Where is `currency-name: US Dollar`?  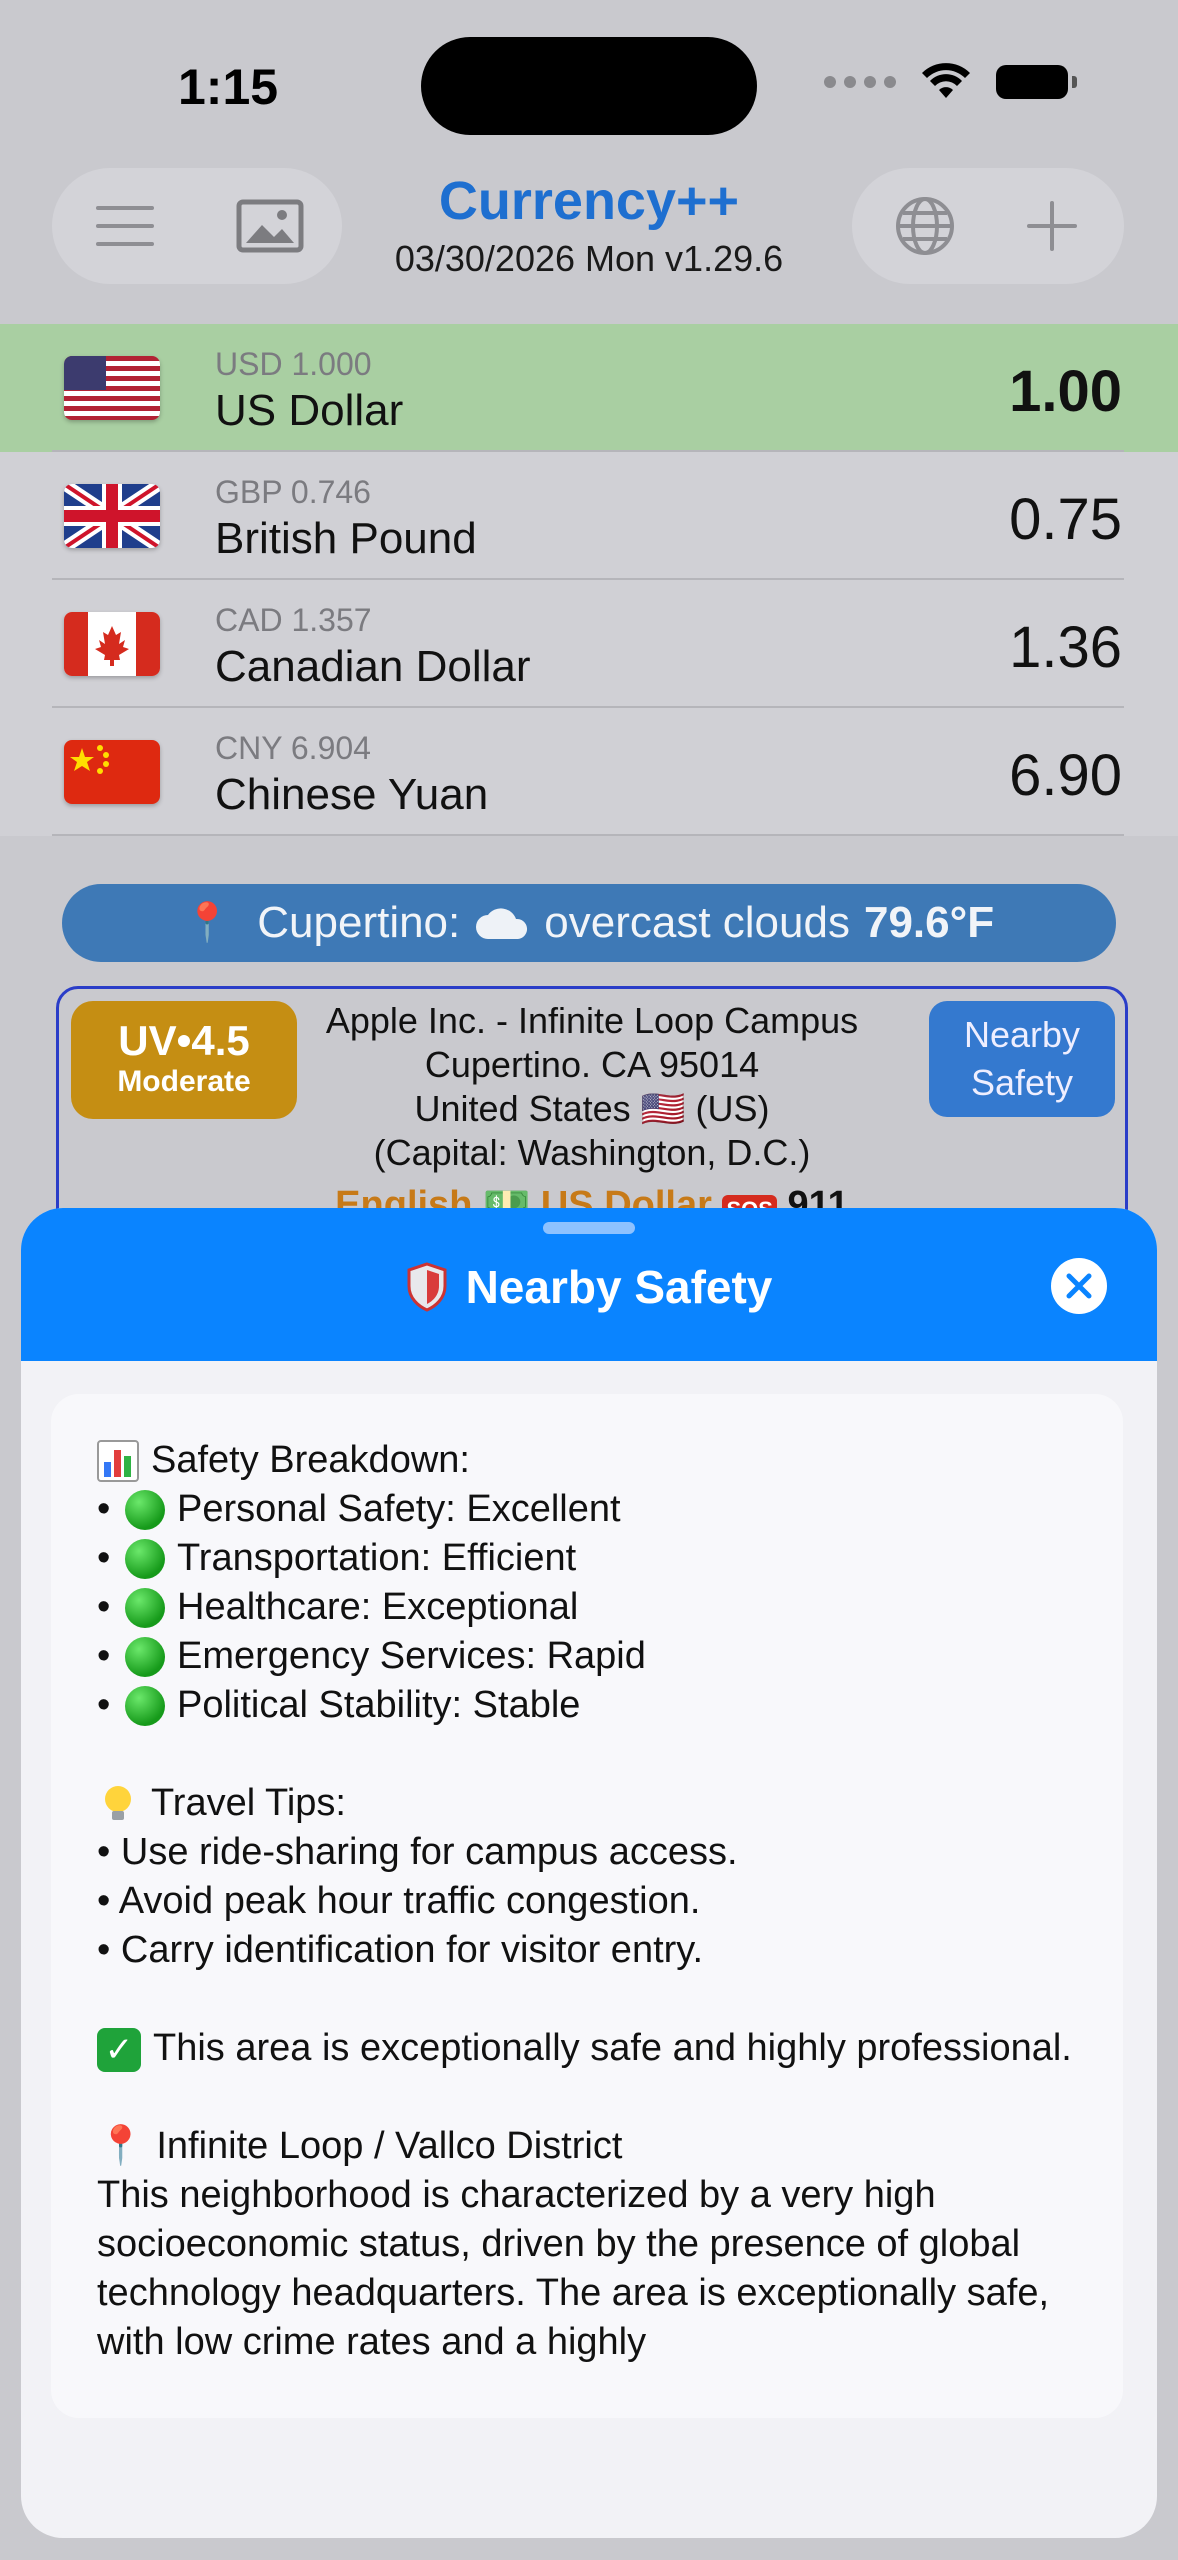 currency-name: US Dollar is located at coordinates (309, 410).